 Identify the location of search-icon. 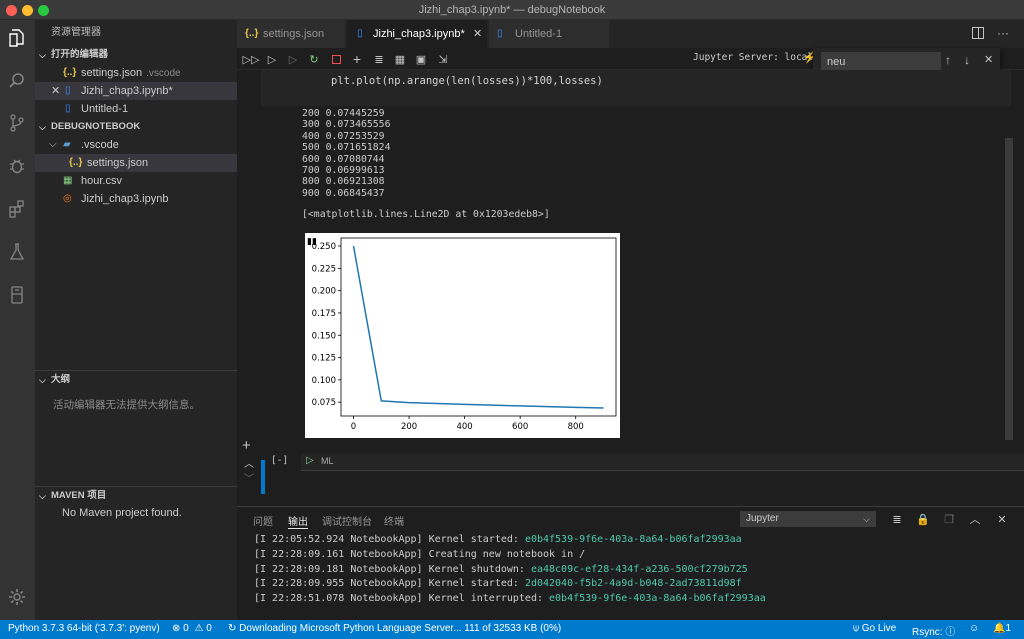
(17, 81).